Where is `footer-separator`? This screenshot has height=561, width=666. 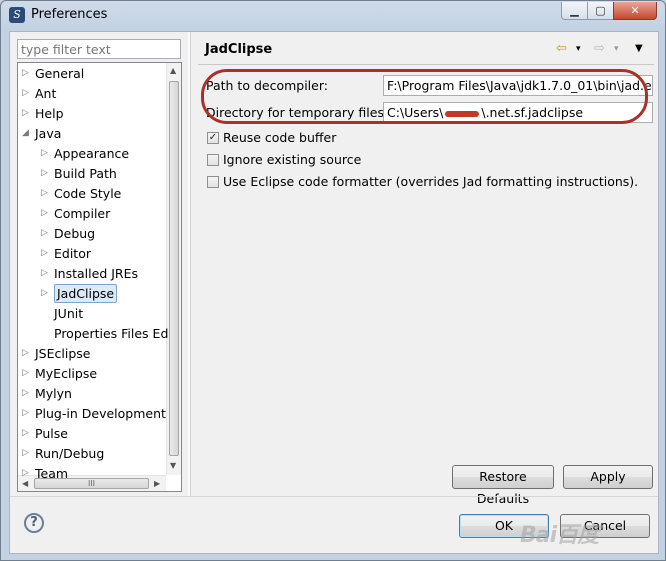
footer-separator is located at coordinates (334, 496).